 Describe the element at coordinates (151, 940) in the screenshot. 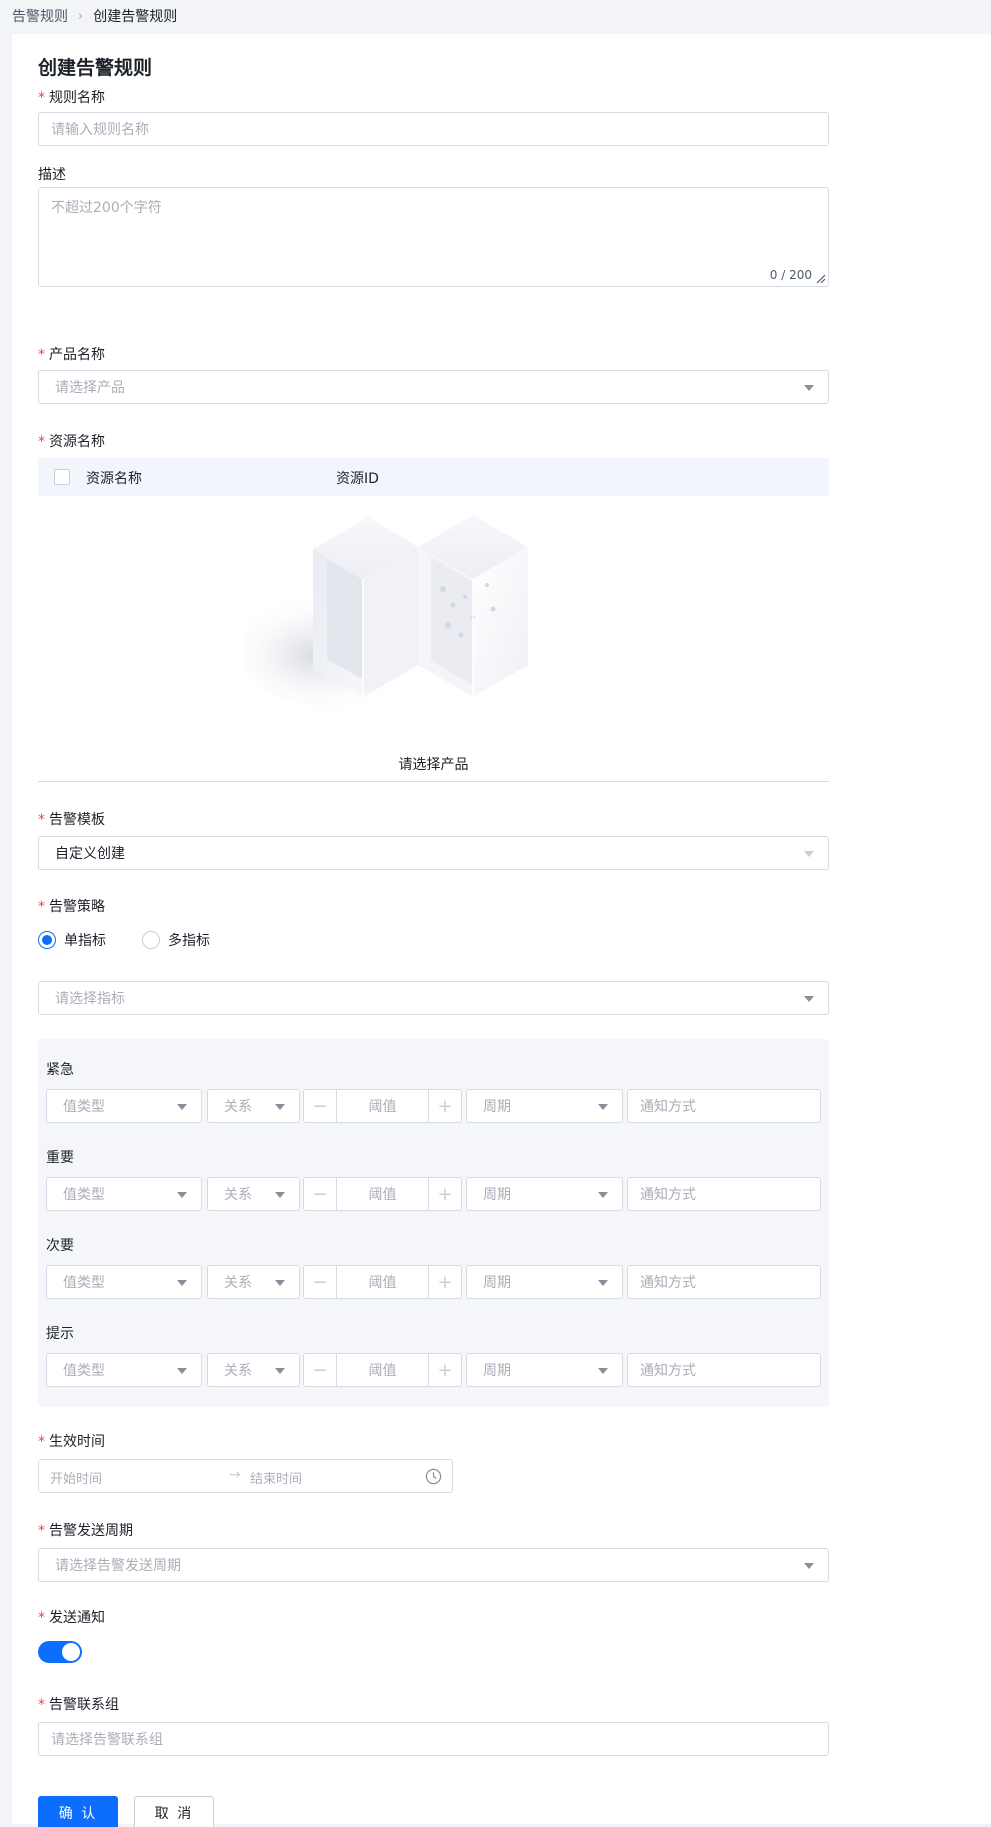

I see `radio-unchecked-icon` at that location.